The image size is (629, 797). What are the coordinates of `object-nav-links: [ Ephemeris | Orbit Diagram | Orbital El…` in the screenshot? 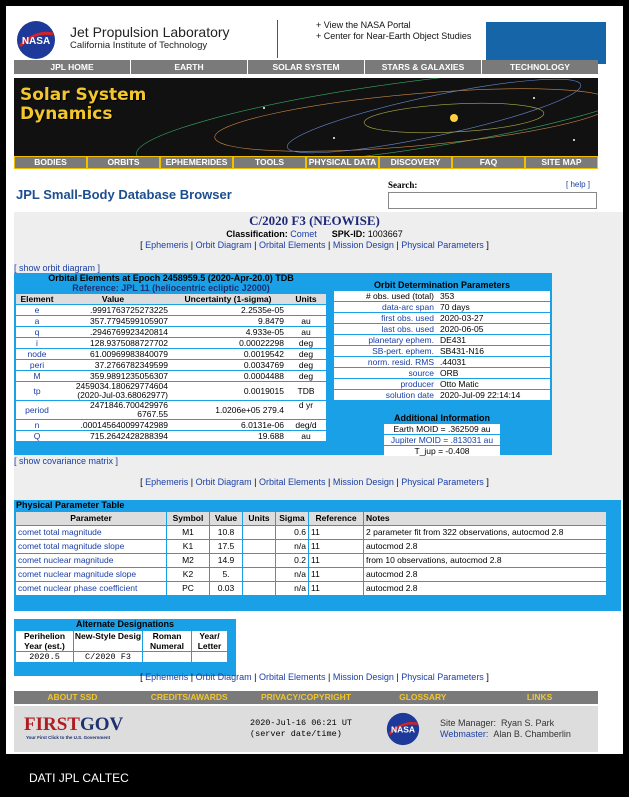 It's located at (314, 245).